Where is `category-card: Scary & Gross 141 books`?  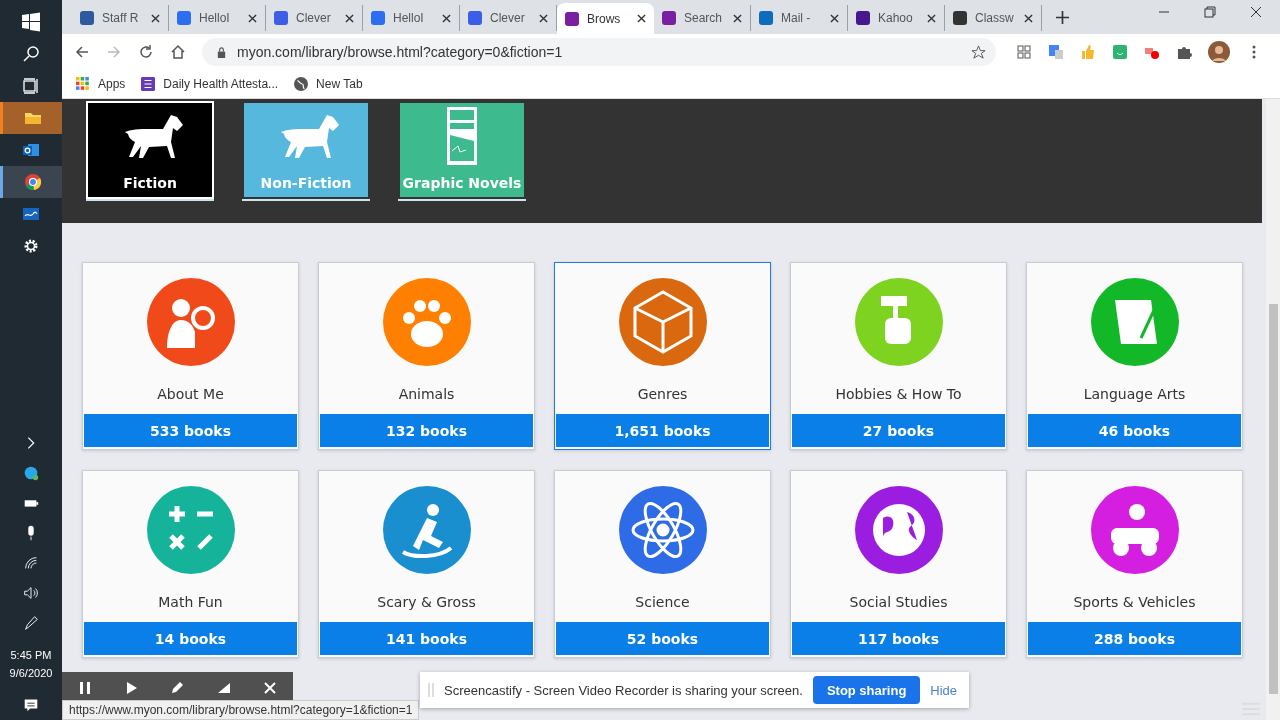
category-card: Scary & Gross 141 books is located at coordinates (426, 564).